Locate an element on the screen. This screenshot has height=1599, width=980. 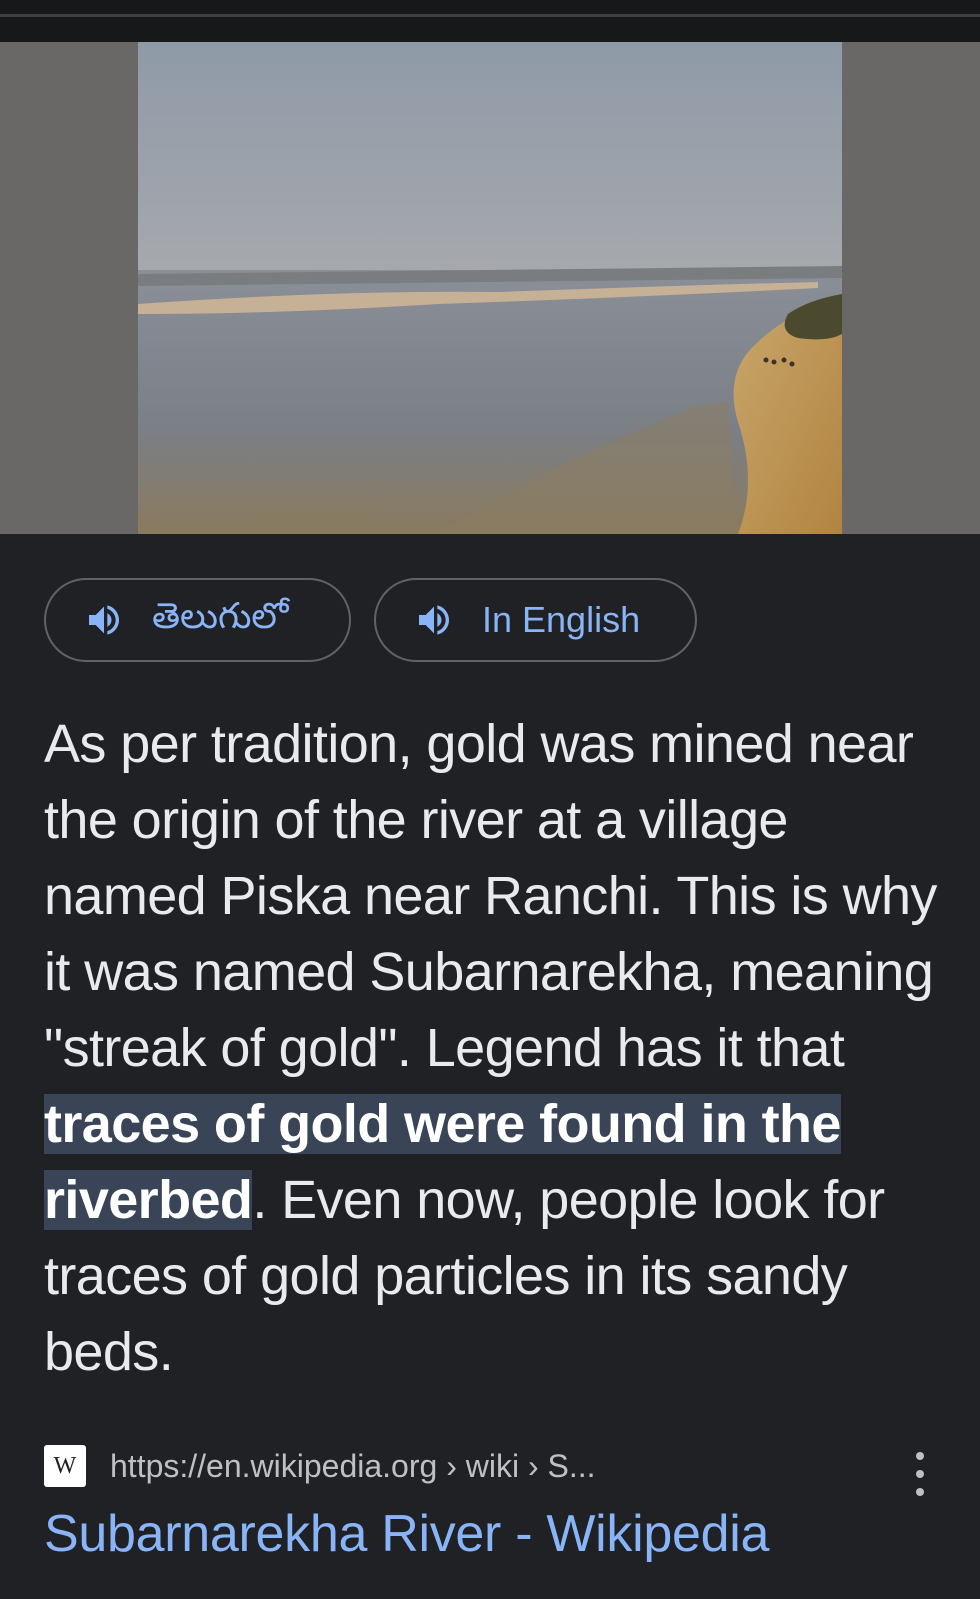
favicon-letter: W is located at coordinates (65, 1465).